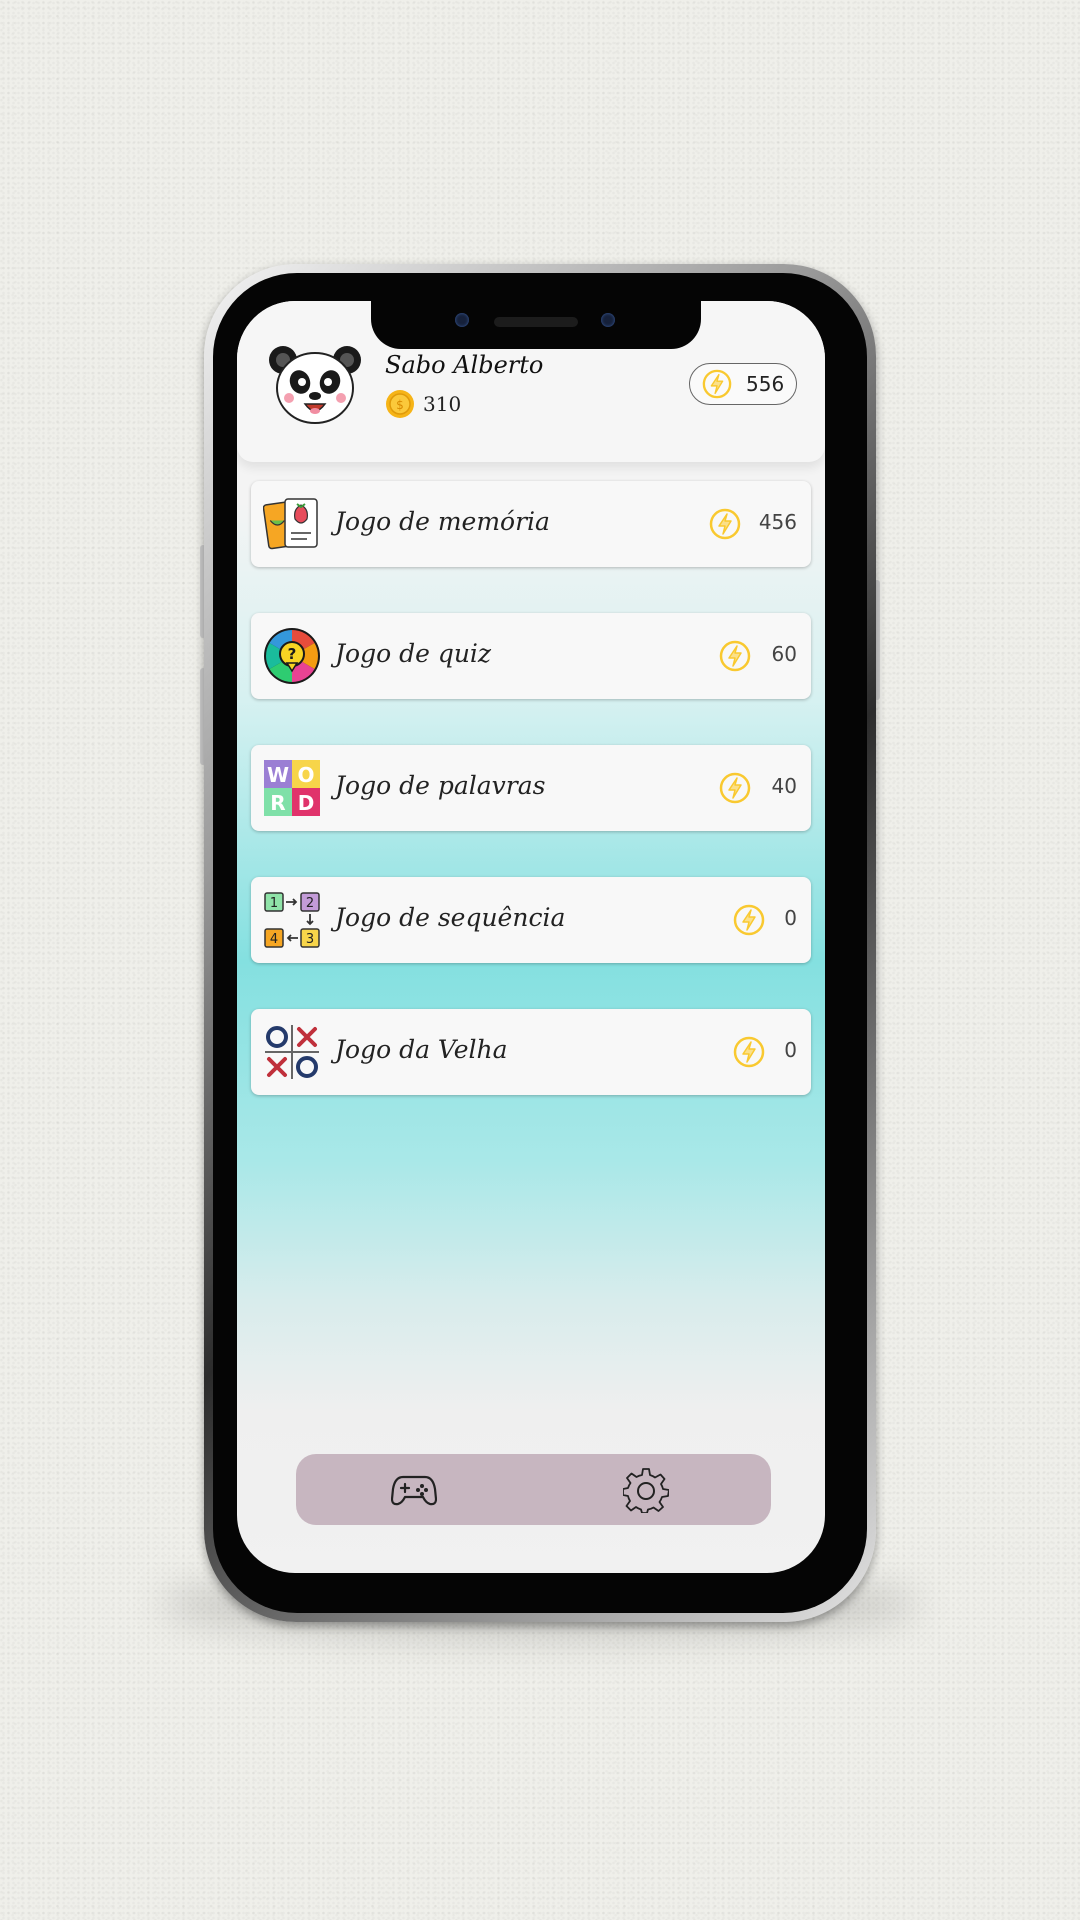  I want to click on game-card-quiz: ? Jogo de quiz 60, so click(531, 656).